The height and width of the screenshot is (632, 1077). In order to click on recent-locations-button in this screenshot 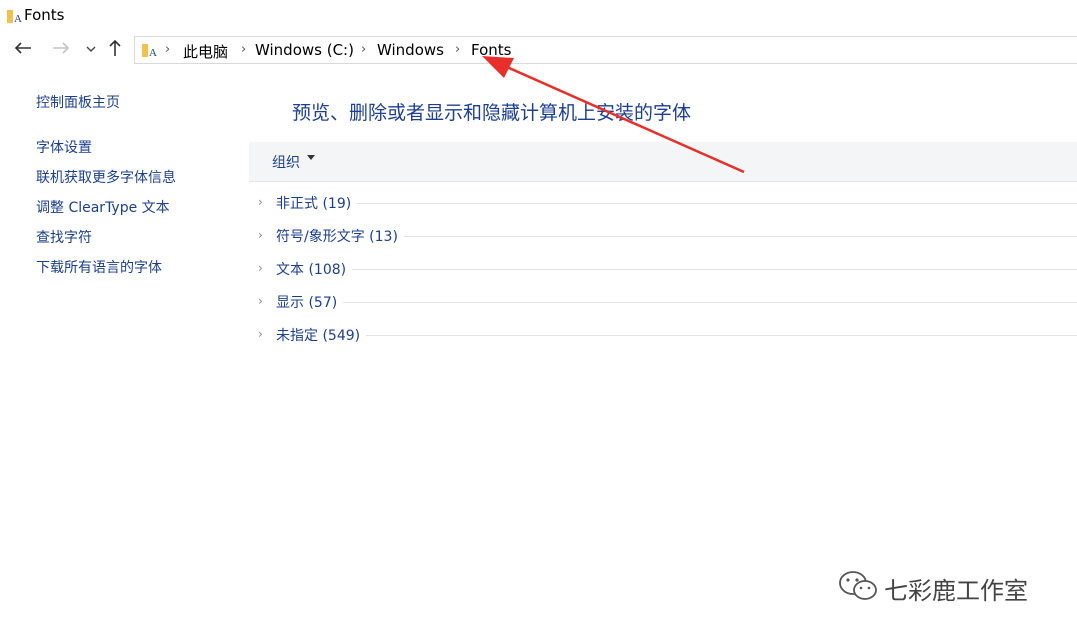, I will do `click(91, 49)`.